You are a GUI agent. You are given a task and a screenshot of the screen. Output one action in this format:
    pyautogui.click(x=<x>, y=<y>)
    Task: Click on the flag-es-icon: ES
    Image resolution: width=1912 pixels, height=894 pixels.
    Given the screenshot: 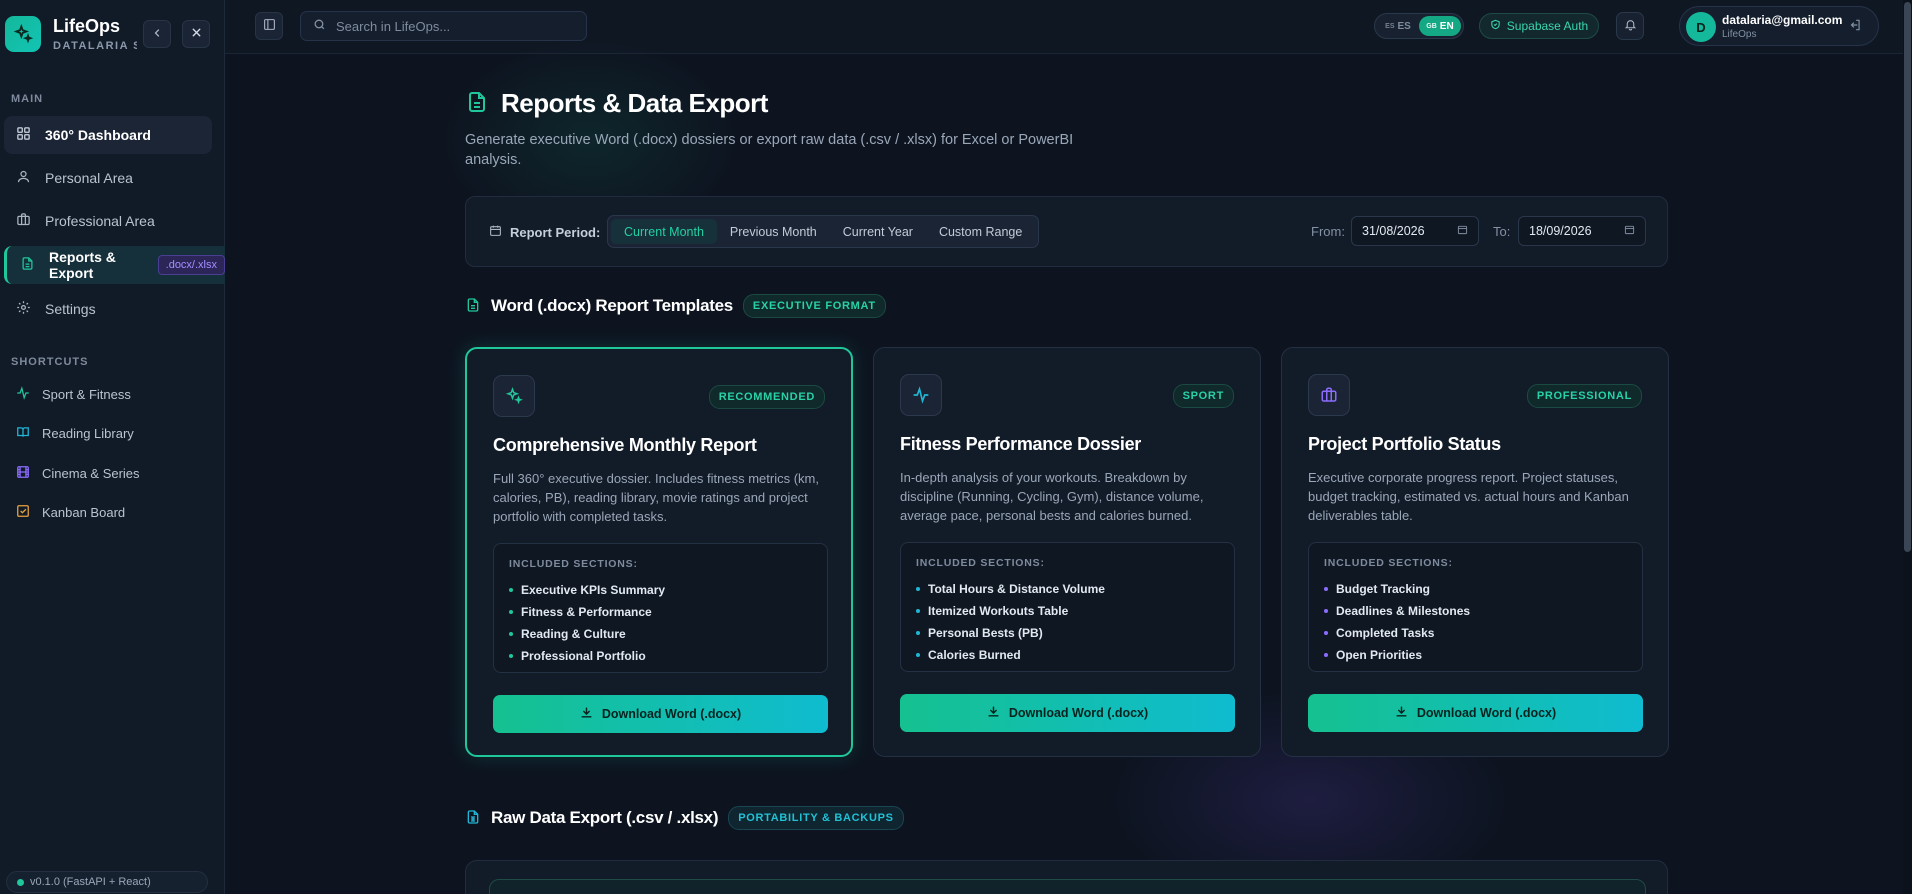 What is the action you would take?
    pyautogui.click(x=1390, y=26)
    